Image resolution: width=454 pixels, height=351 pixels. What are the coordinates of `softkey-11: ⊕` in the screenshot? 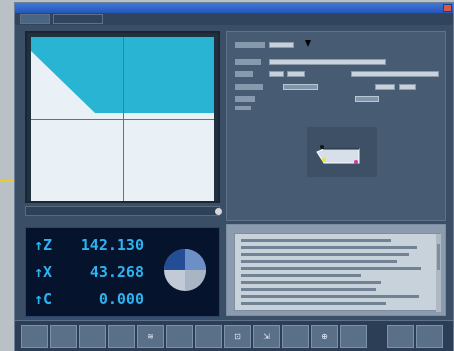 It's located at (324, 336).